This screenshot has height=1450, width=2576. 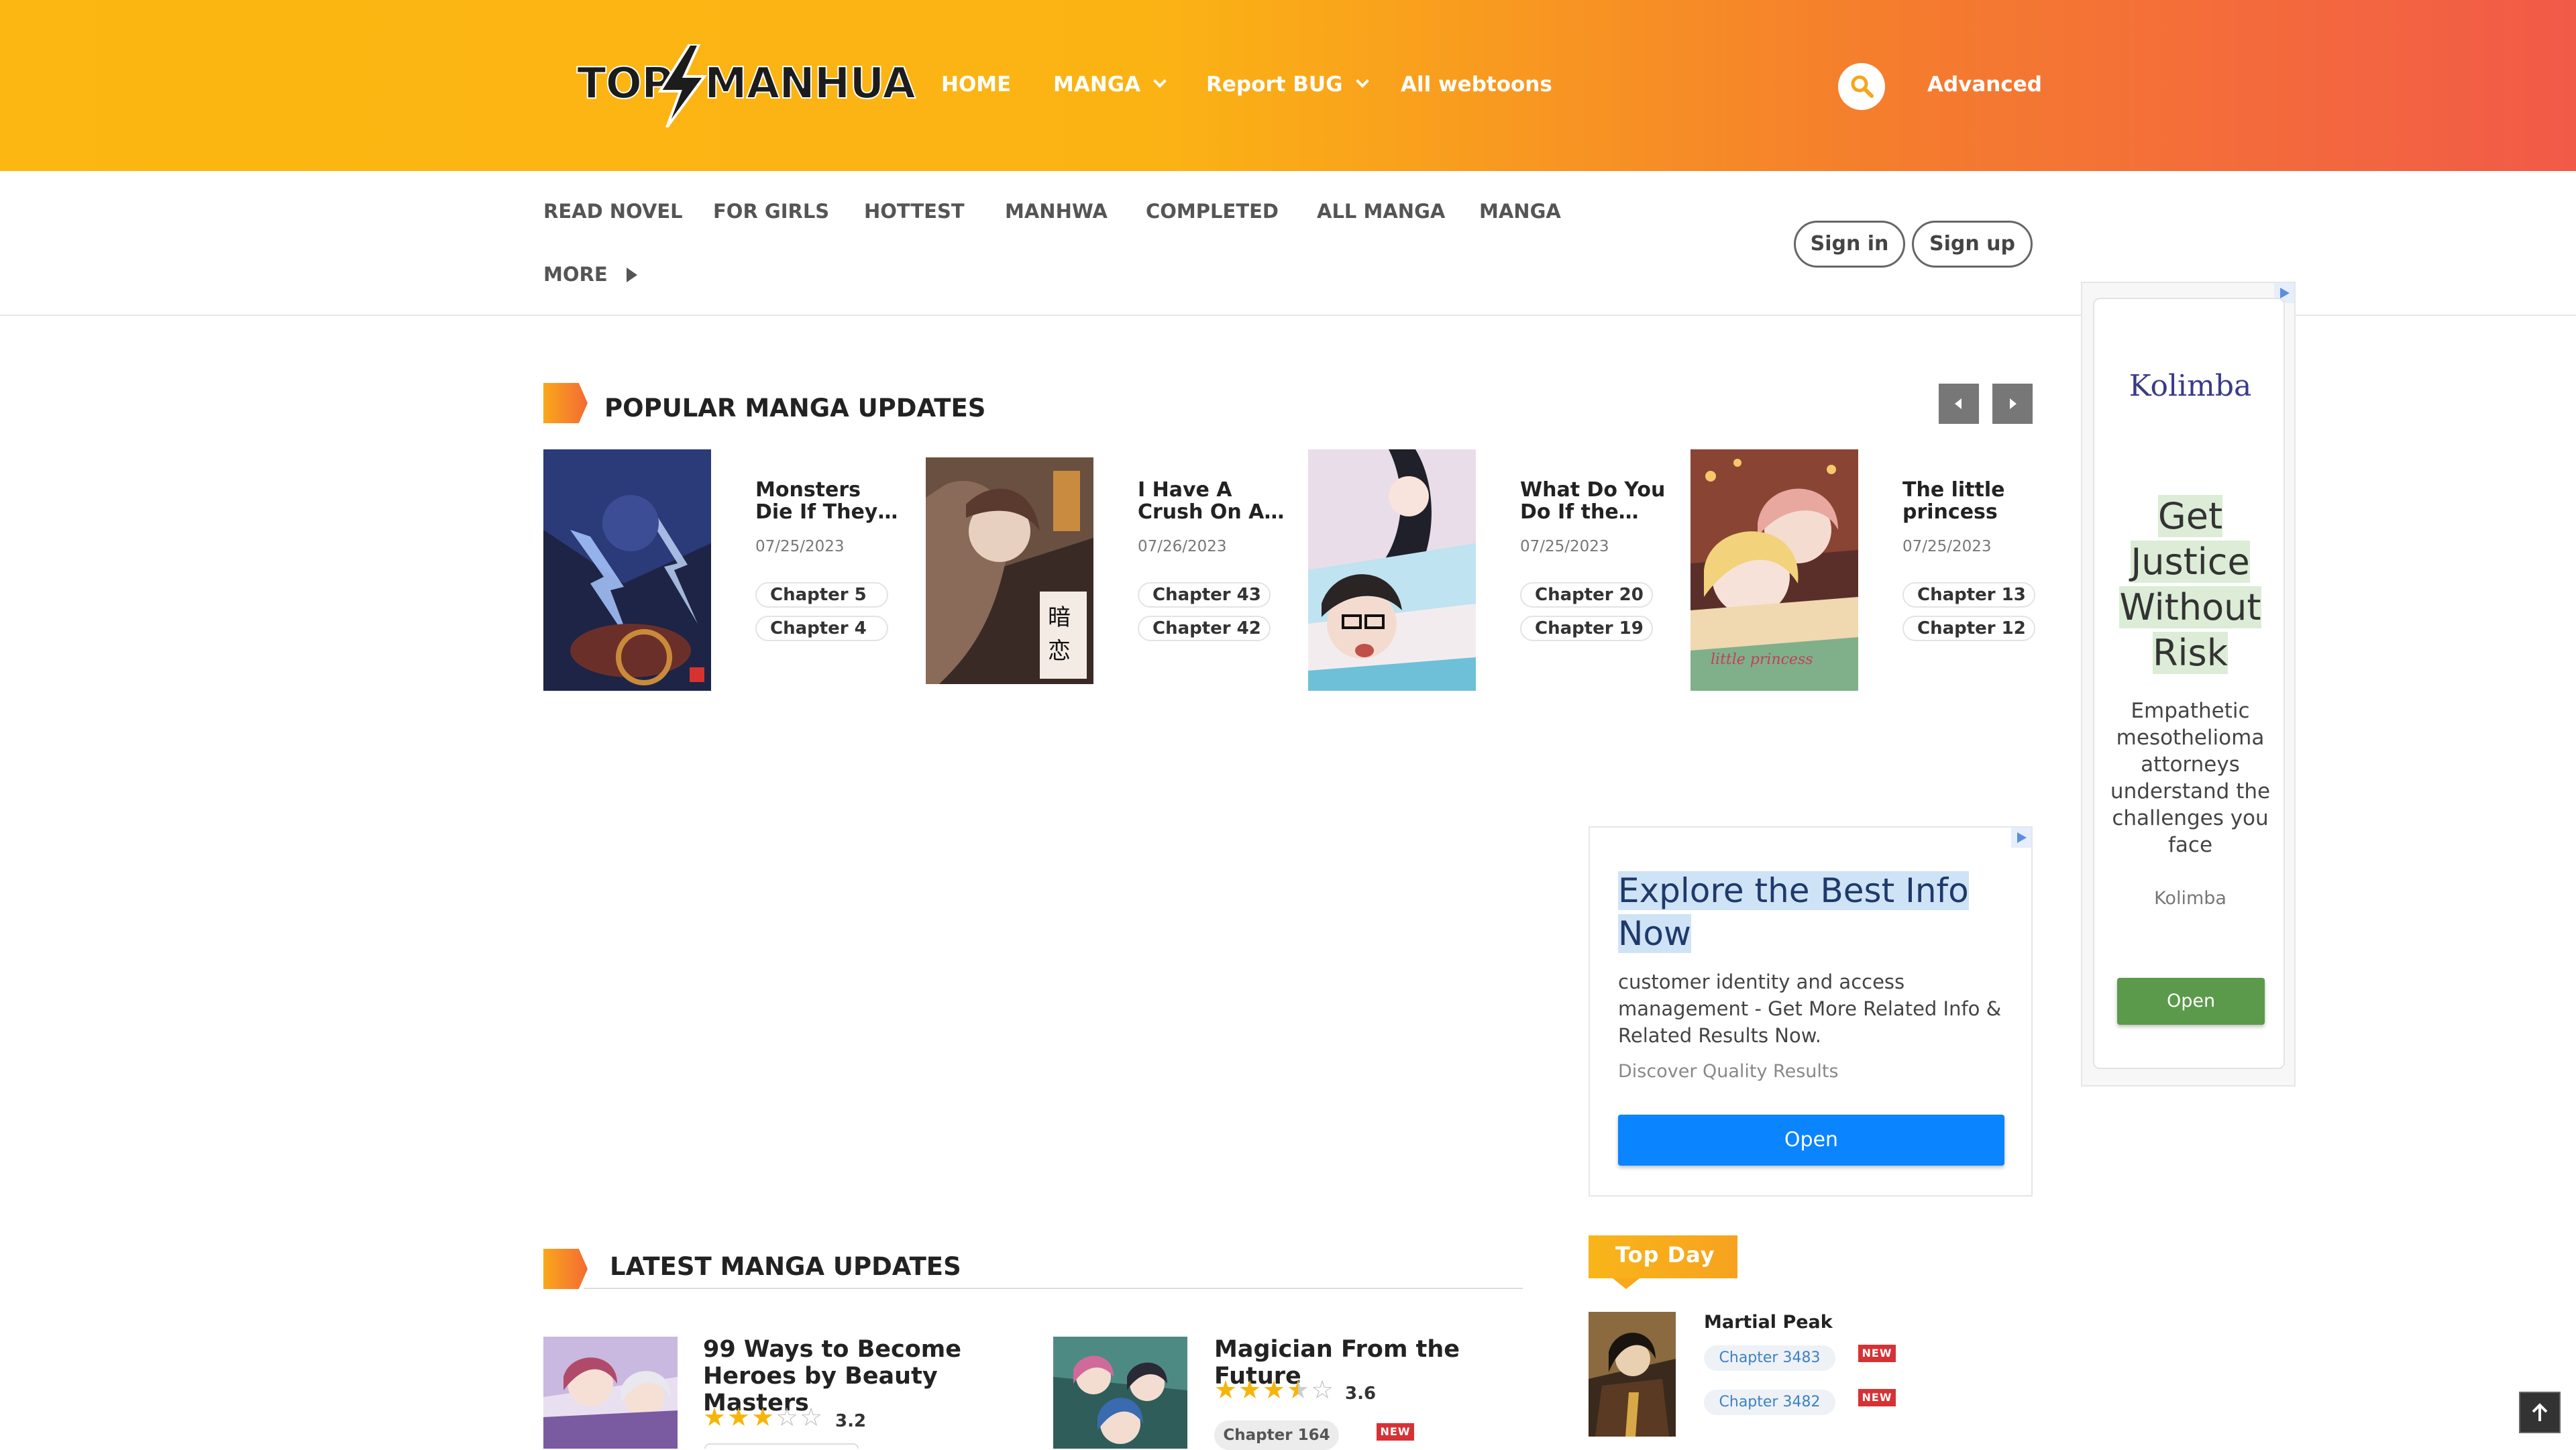 What do you see at coordinates (2190, 386) in the screenshot?
I see `ad-brand-logo: Kolimba` at bounding box center [2190, 386].